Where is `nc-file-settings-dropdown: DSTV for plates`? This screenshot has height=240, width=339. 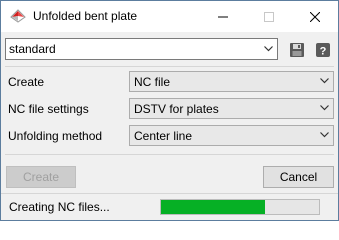
nc-file-settings-dropdown: DSTV for plates is located at coordinates (231, 108).